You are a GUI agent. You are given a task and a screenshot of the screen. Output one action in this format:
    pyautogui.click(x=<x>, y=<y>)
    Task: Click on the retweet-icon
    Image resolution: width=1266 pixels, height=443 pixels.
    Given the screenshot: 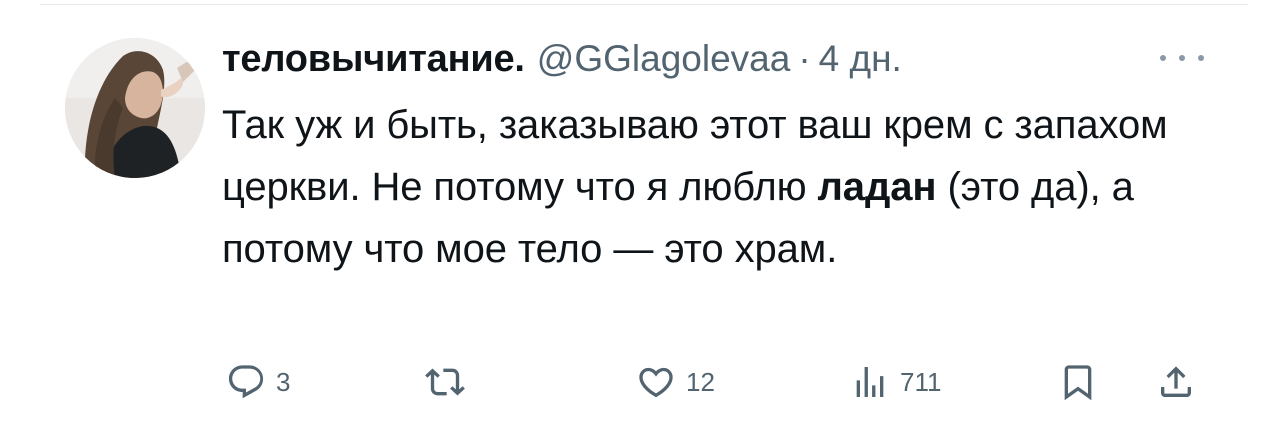 What is the action you would take?
    pyautogui.click(x=445, y=382)
    